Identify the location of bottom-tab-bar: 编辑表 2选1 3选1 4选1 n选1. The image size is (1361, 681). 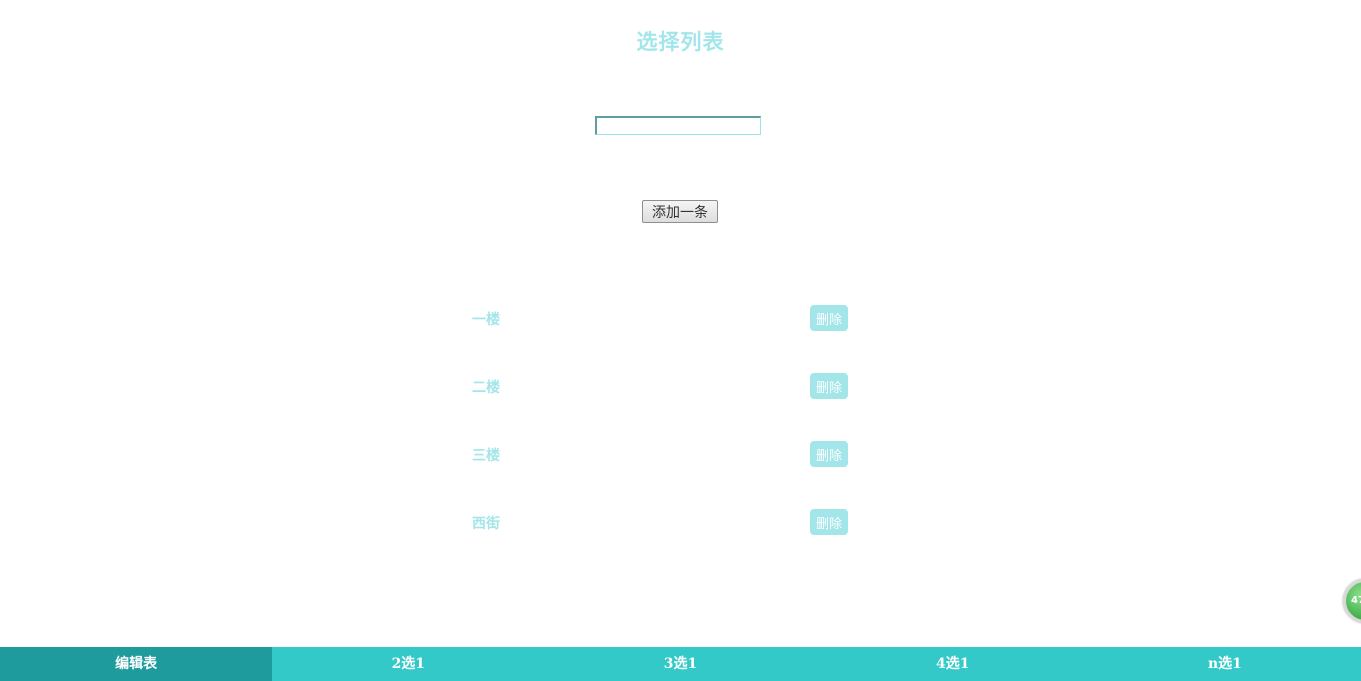
(680, 664).